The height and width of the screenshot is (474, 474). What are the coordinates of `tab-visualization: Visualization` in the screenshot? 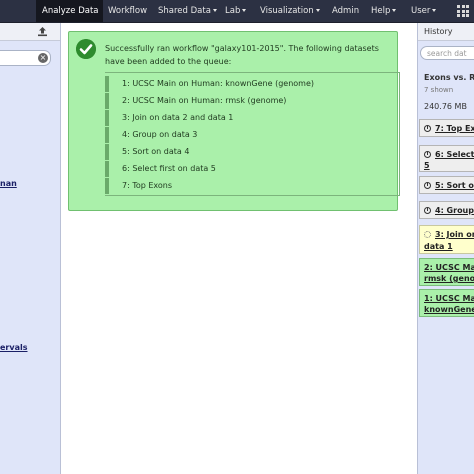 It's located at (290, 11).